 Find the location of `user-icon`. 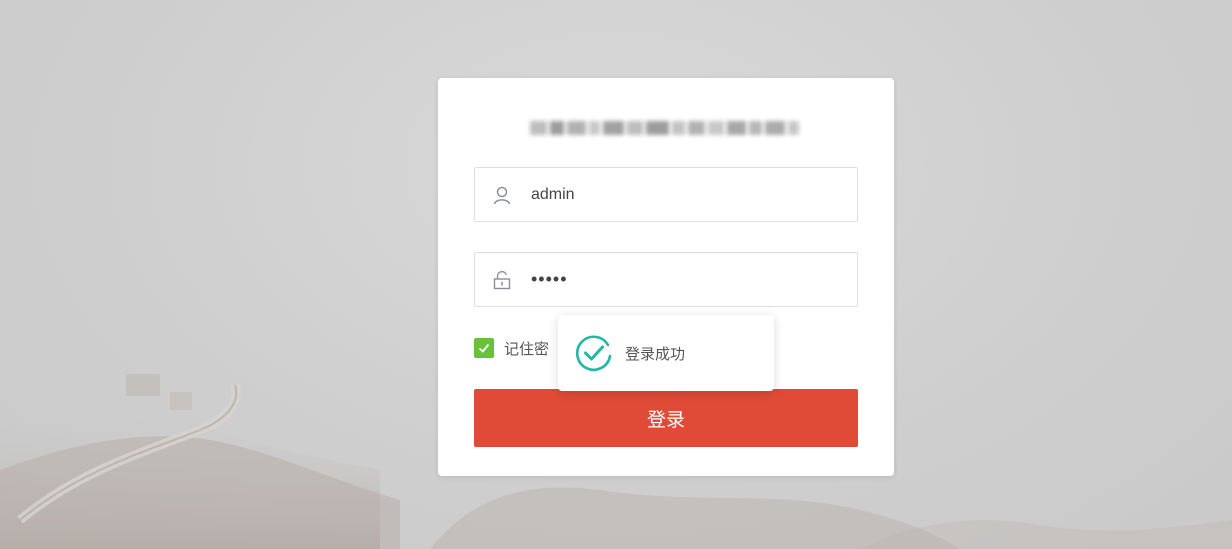

user-icon is located at coordinates (502, 195).